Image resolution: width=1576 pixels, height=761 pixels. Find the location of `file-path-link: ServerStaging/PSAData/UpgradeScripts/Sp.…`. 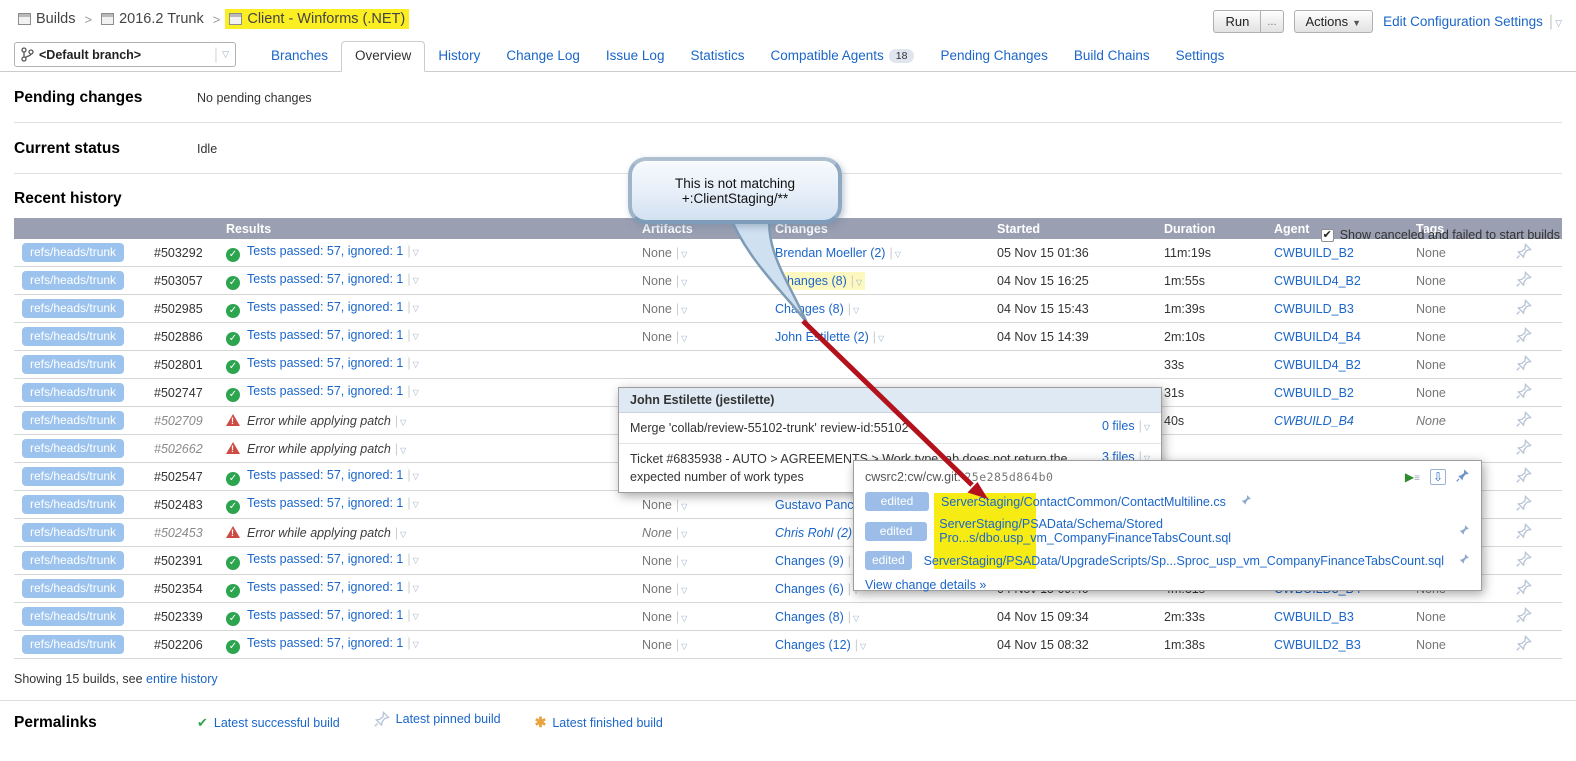

file-path-link: ServerStaging/PSAData/UpgradeScripts/Sp.… is located at coordinates (1184, 561).